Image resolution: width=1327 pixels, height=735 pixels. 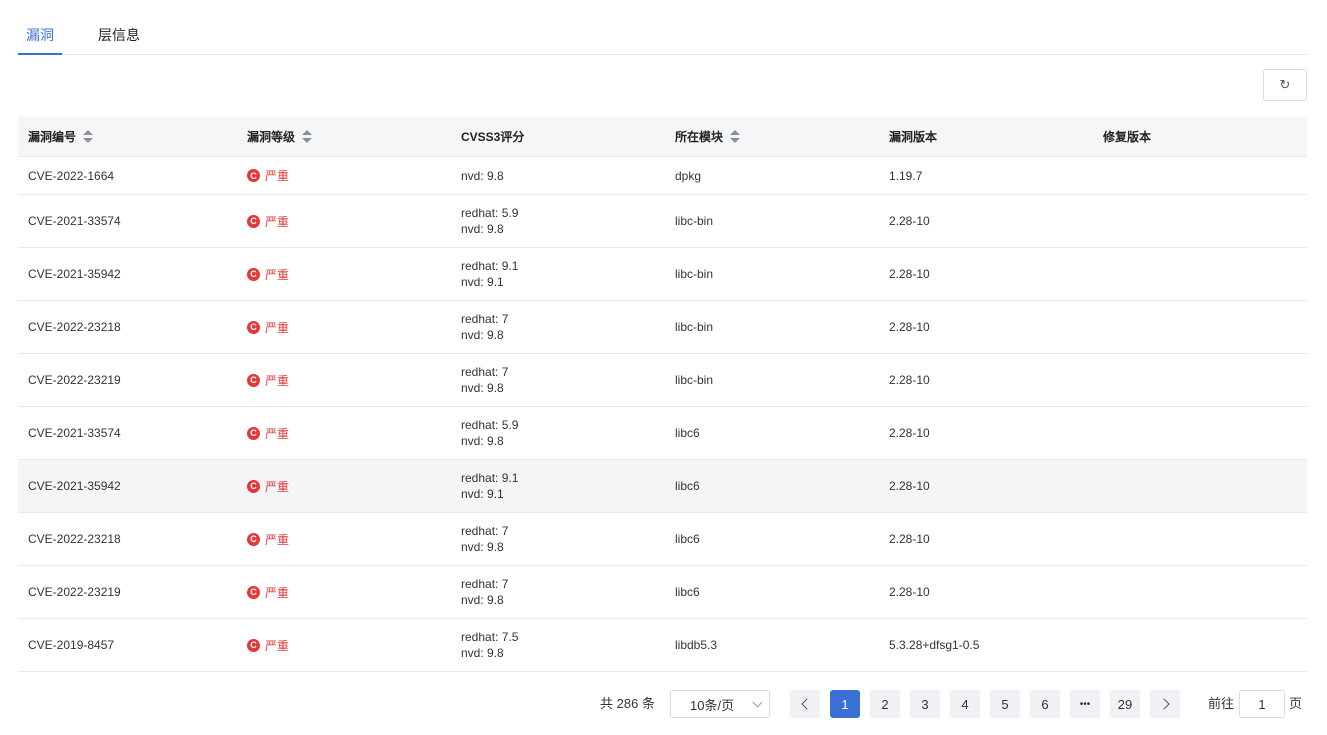 I want to click on module-name: dpkg, so click(x=688, y=175).